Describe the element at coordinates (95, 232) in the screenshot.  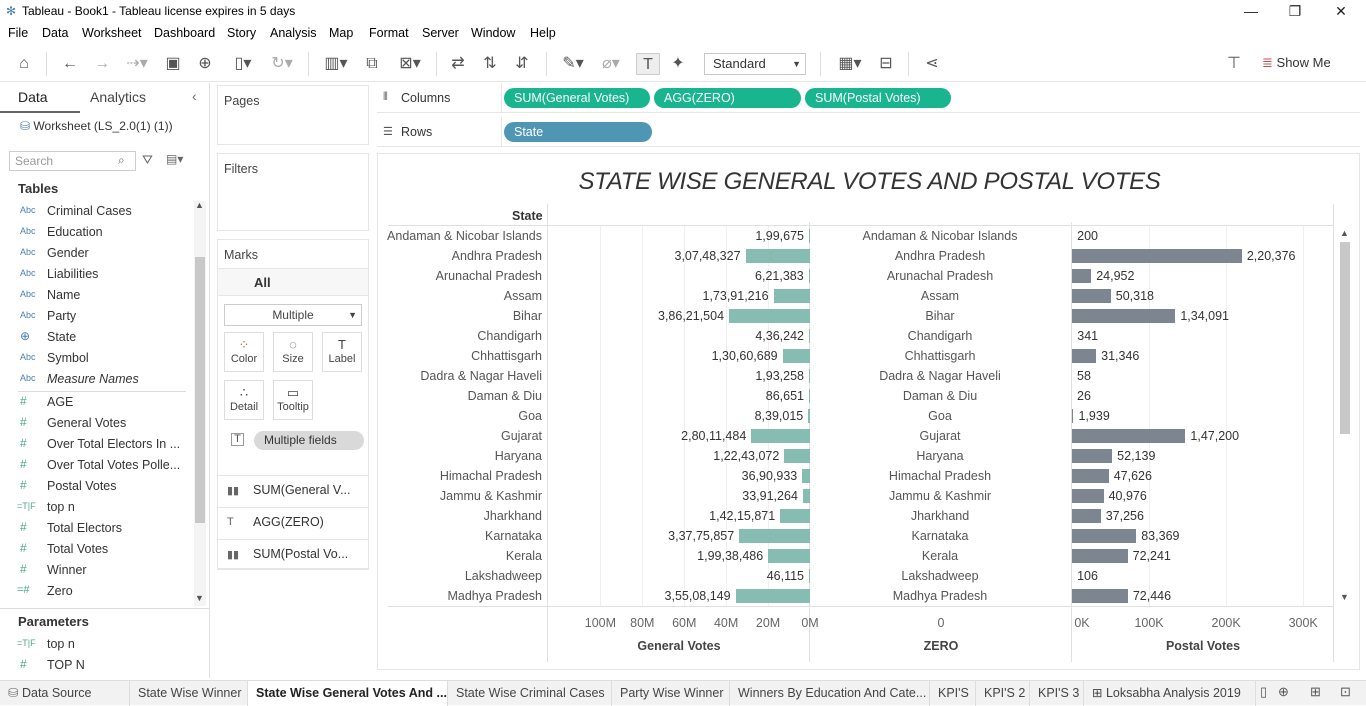
I see `field-education: Abc Education` at that location.